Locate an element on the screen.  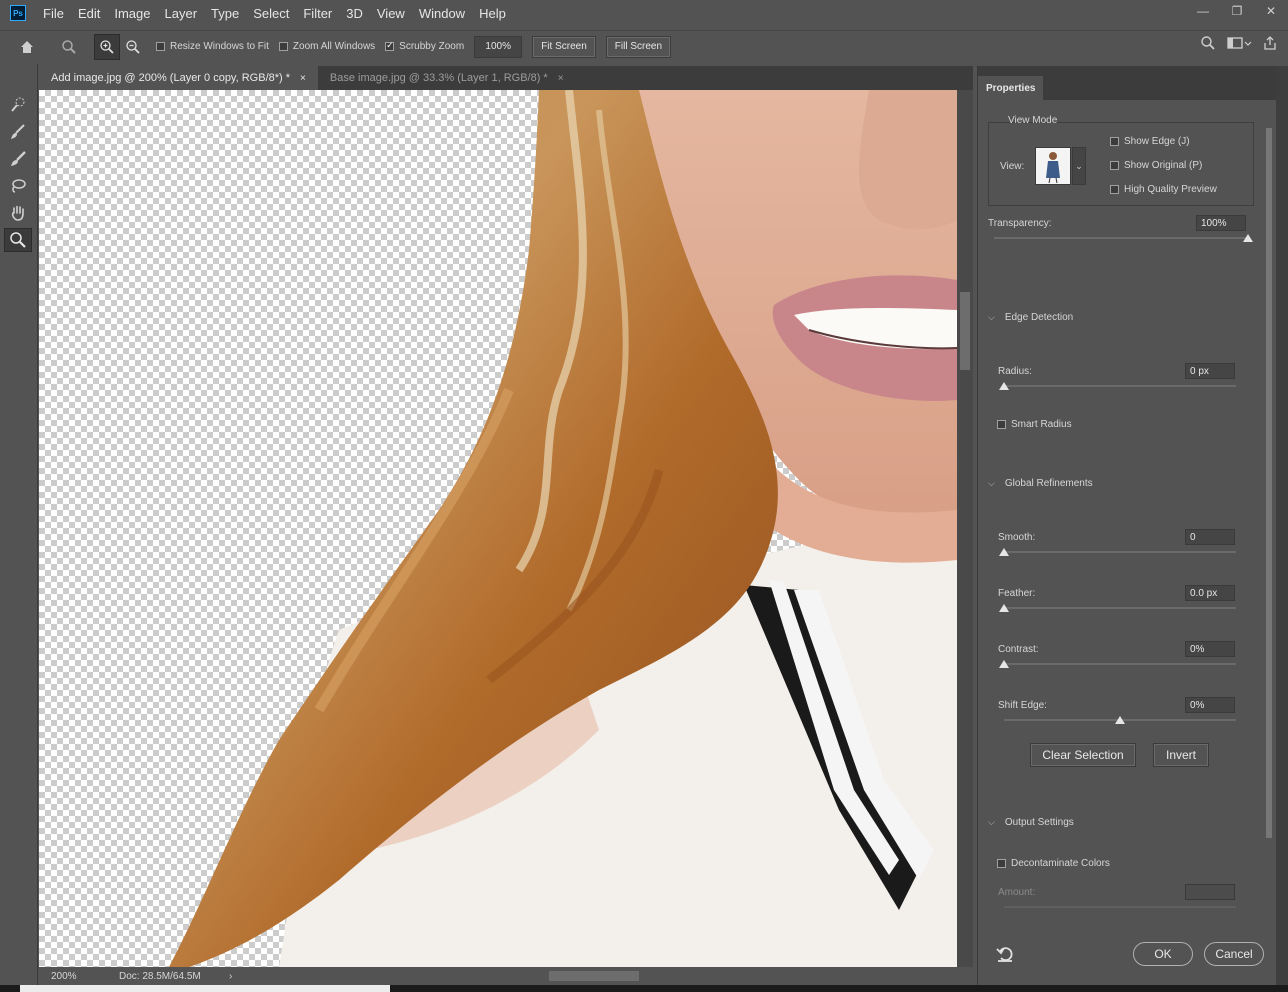
menu-image: Image is located at coordinates (132, 13).